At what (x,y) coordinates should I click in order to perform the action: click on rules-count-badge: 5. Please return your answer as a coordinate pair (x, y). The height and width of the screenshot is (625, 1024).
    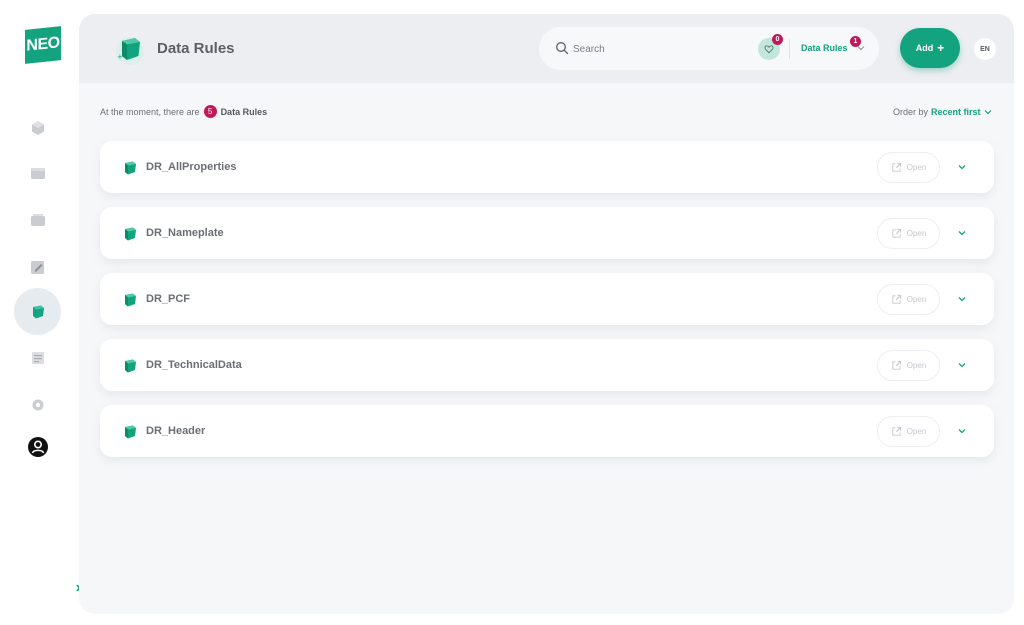
    Looking at the image, I should click on (210, 111).